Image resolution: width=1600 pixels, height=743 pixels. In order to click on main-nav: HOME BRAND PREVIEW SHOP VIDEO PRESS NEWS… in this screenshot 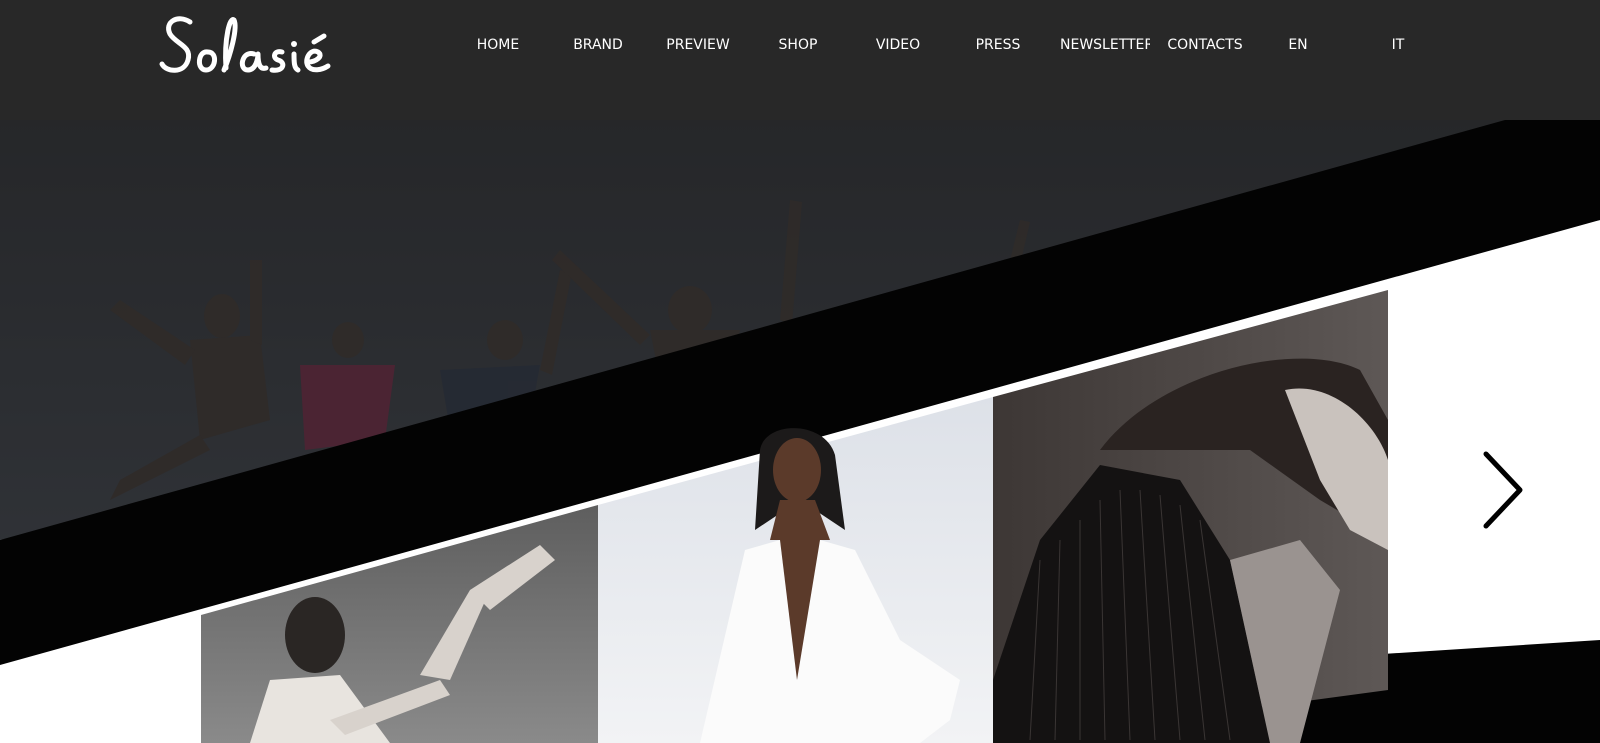, I will do `click(800, 45)`.